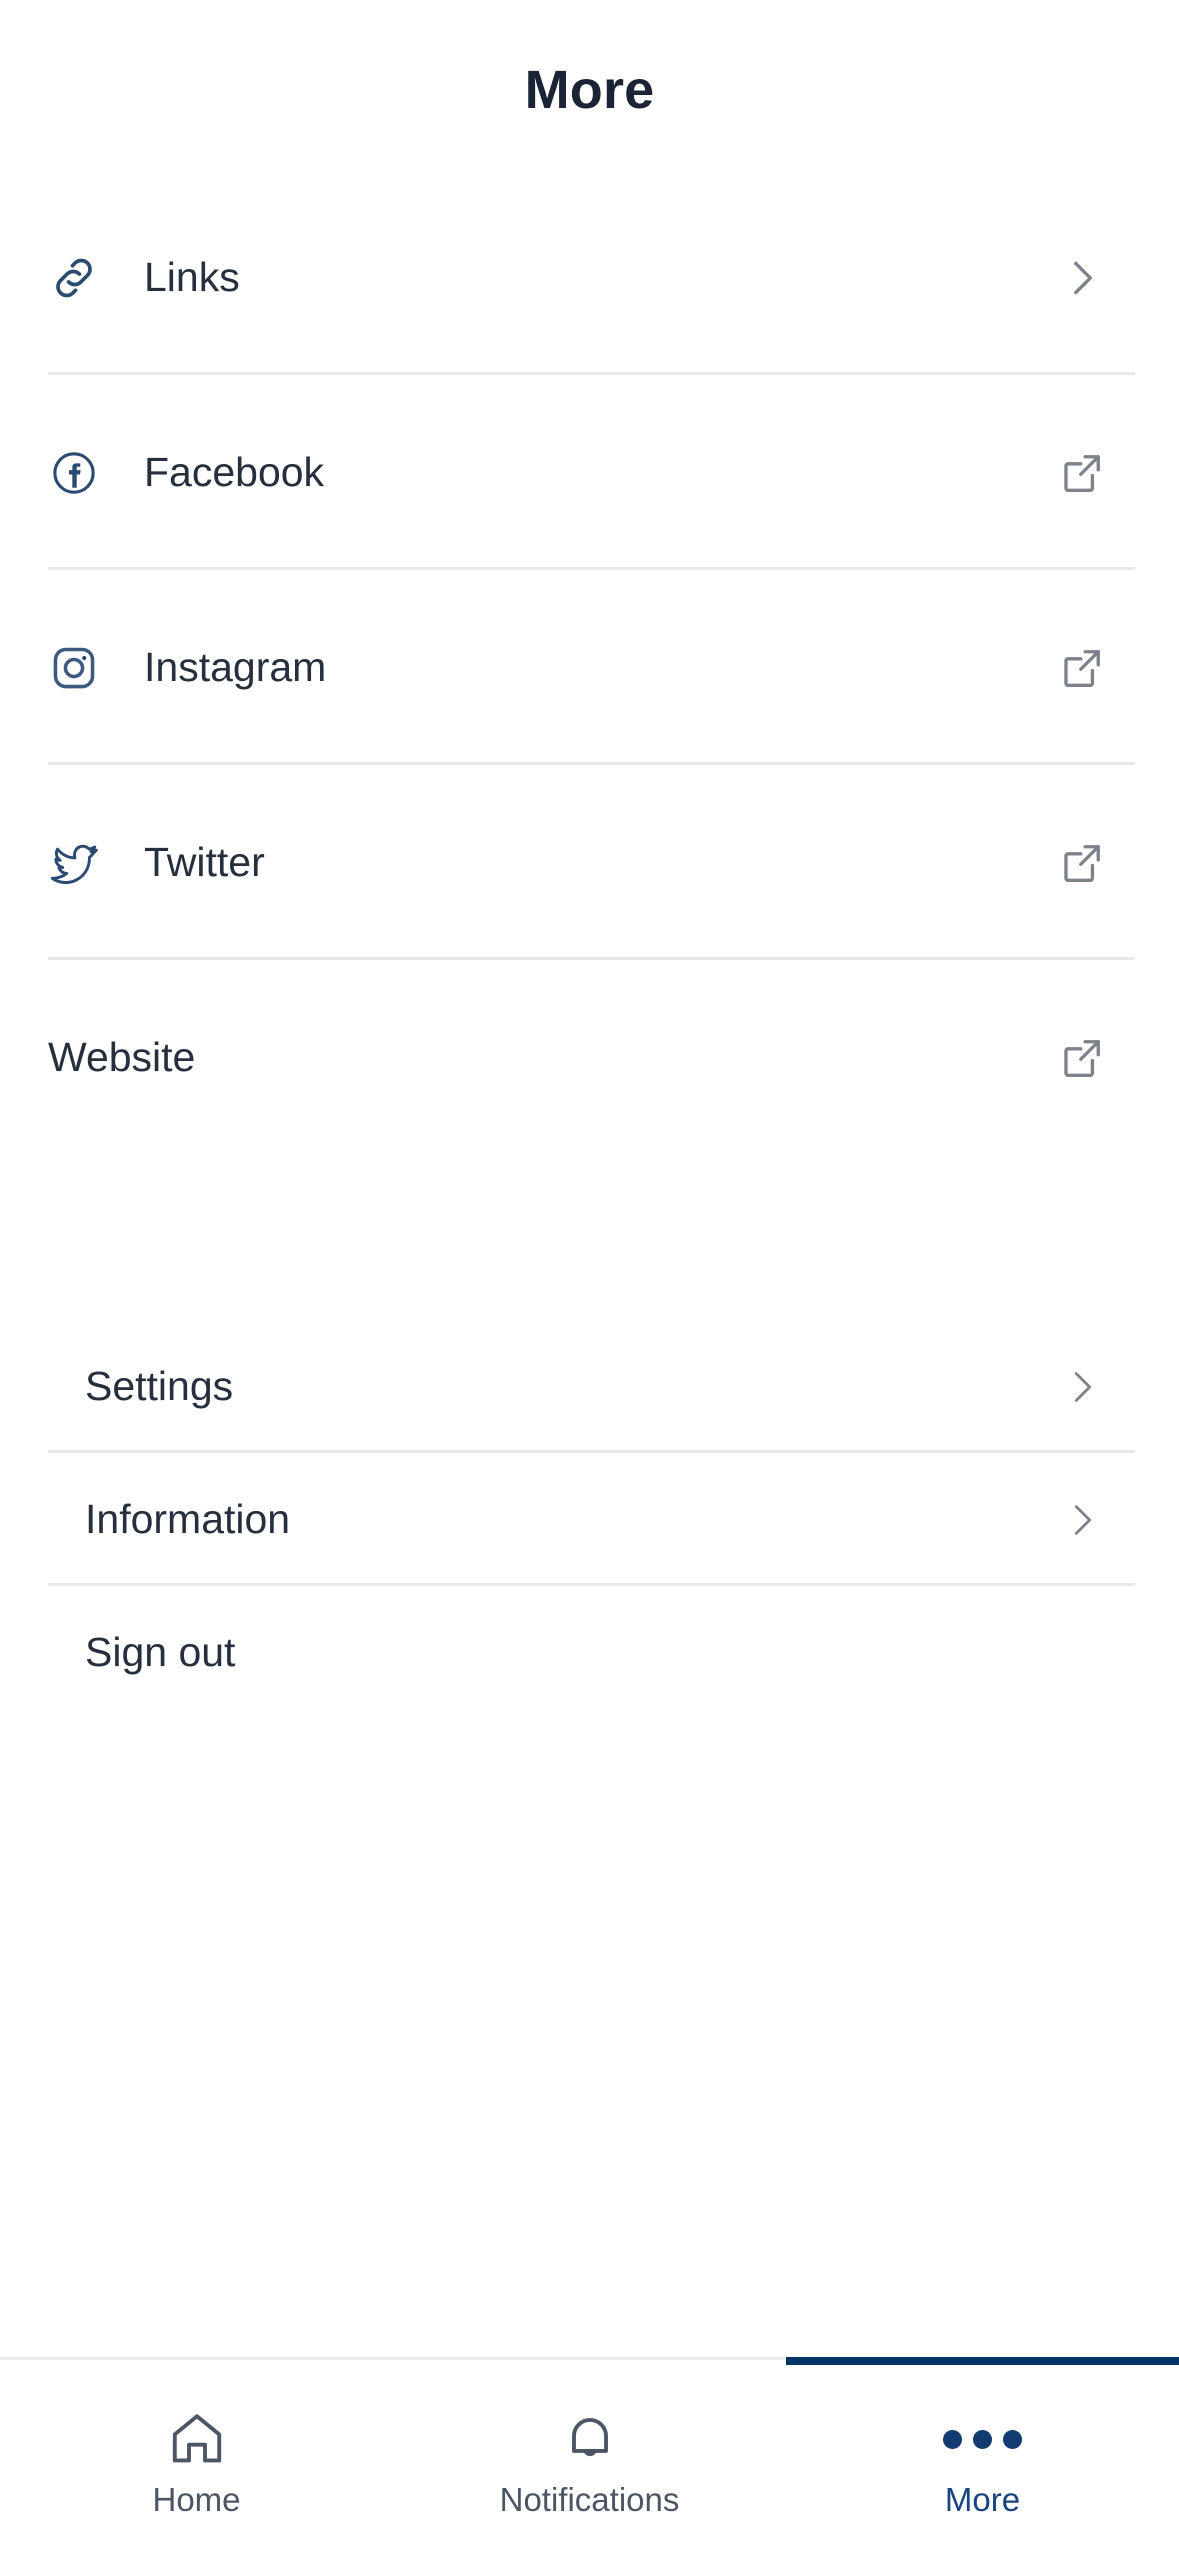  What do you see at coordinates (192, 276) in the screenshot?
I see `list-item-label: Links` at bounding box center [192, 276].